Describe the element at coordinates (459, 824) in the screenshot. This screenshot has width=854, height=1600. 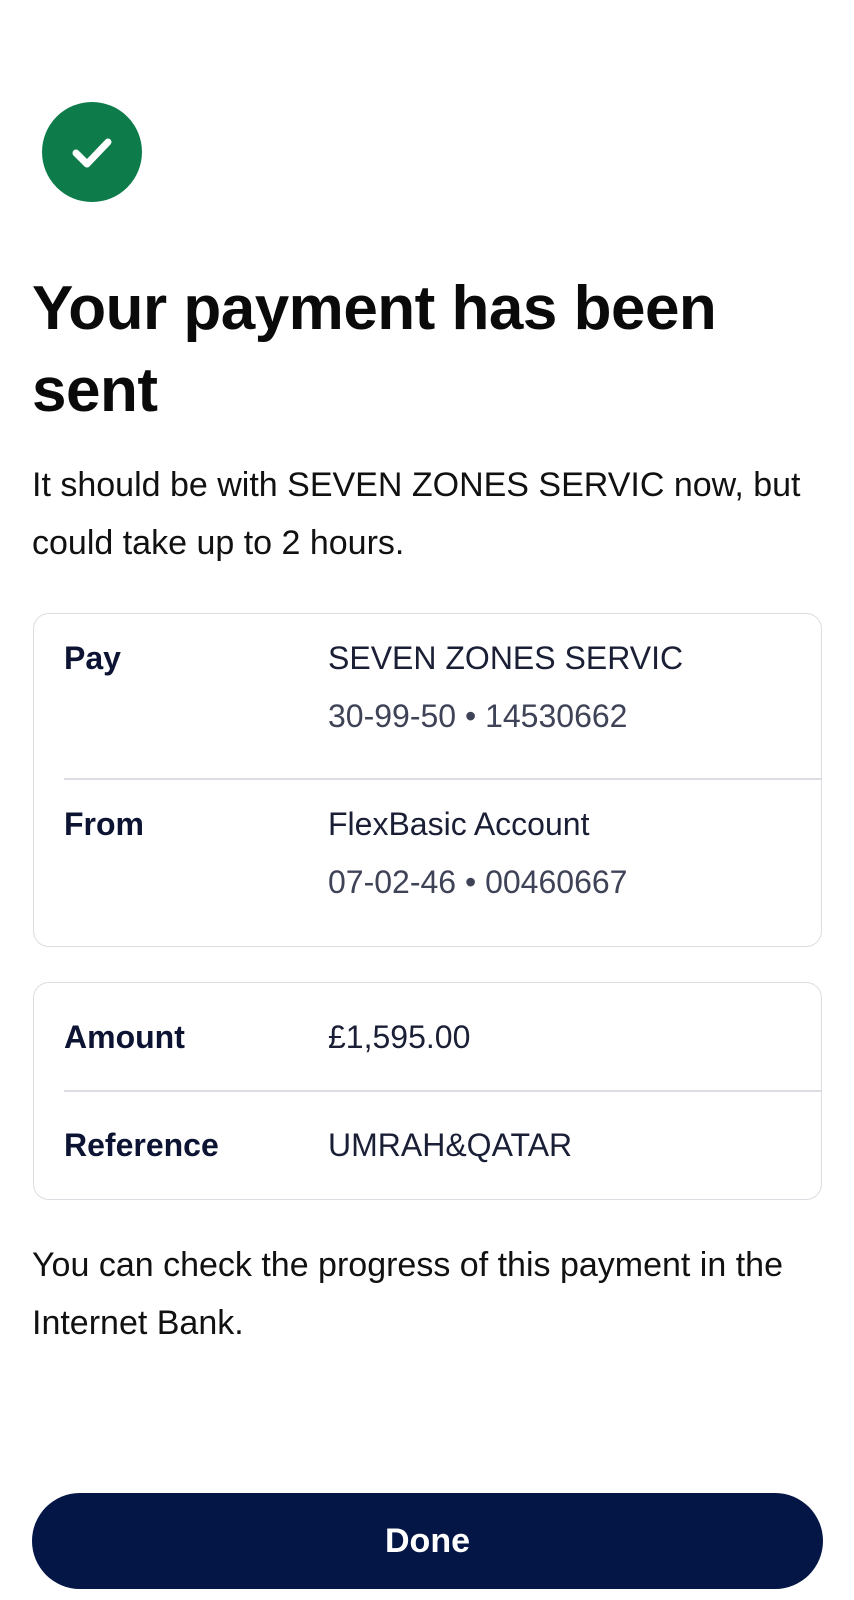
I see `source-account-name: FlexBasic Account` at that location.